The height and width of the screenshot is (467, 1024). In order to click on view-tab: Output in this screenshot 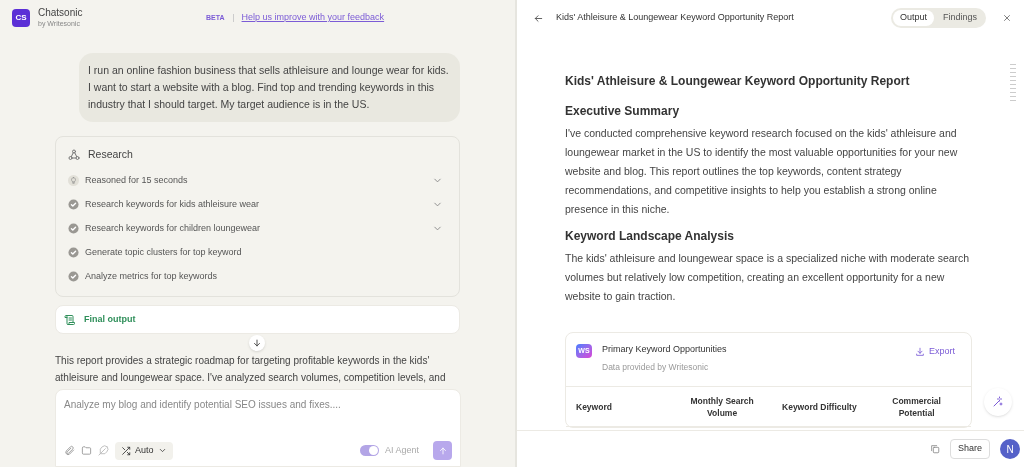, I will do `click(913, 18)`.